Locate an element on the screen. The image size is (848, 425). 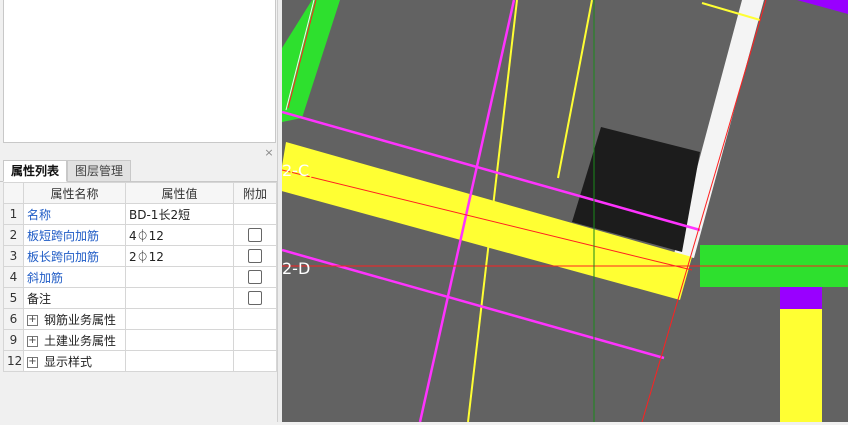
purple-column is located at coordinates (801, 298).